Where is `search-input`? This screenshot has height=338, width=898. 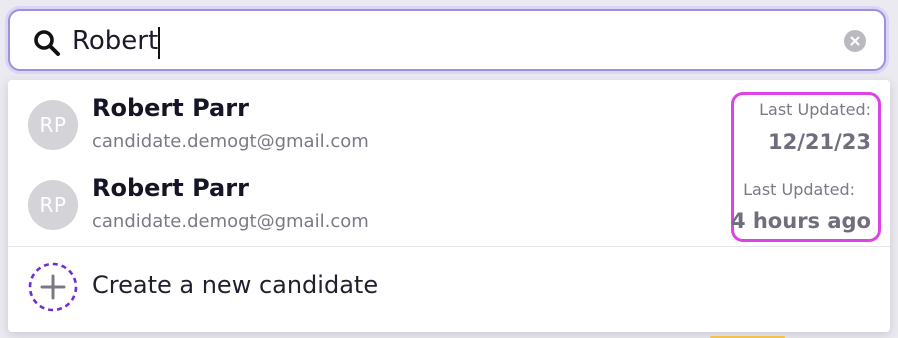 search-input is located at coordinates (452, 41).